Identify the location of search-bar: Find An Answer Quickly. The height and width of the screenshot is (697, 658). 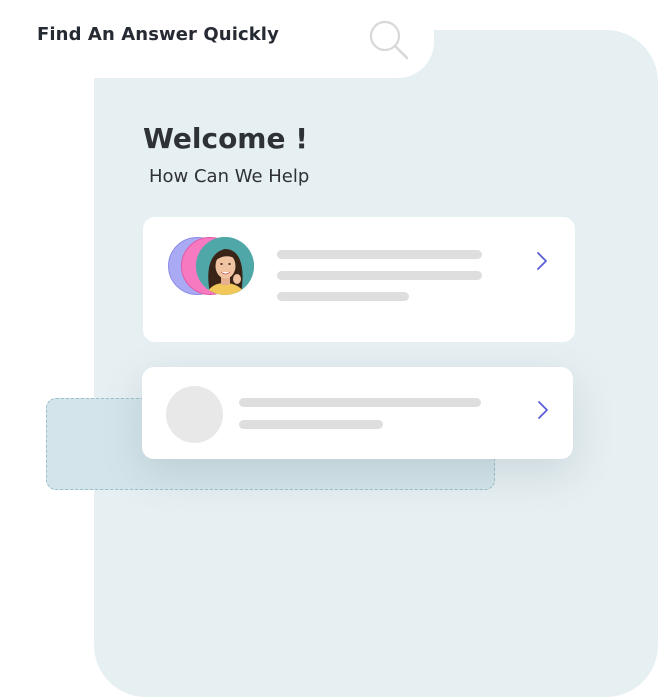
(217, 39).